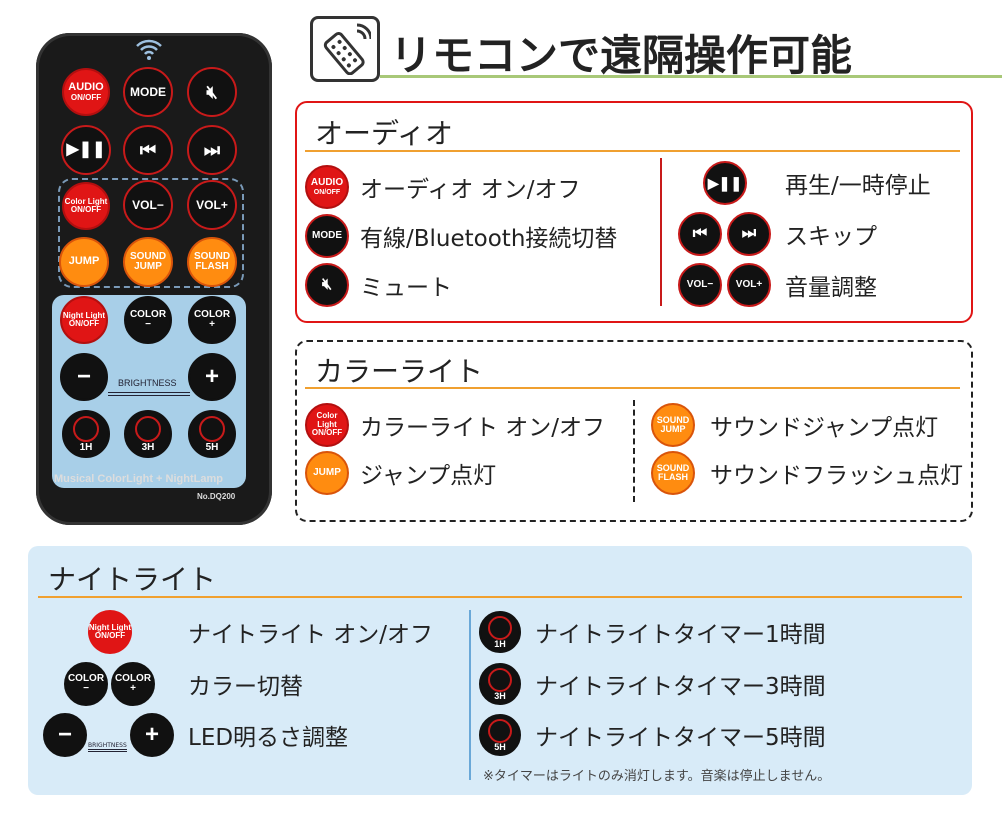  What do you see at coordinates (86, 684) in the screenshot?
I see `color-minus-icon: COLOR −` at bounding box center [86, 684].